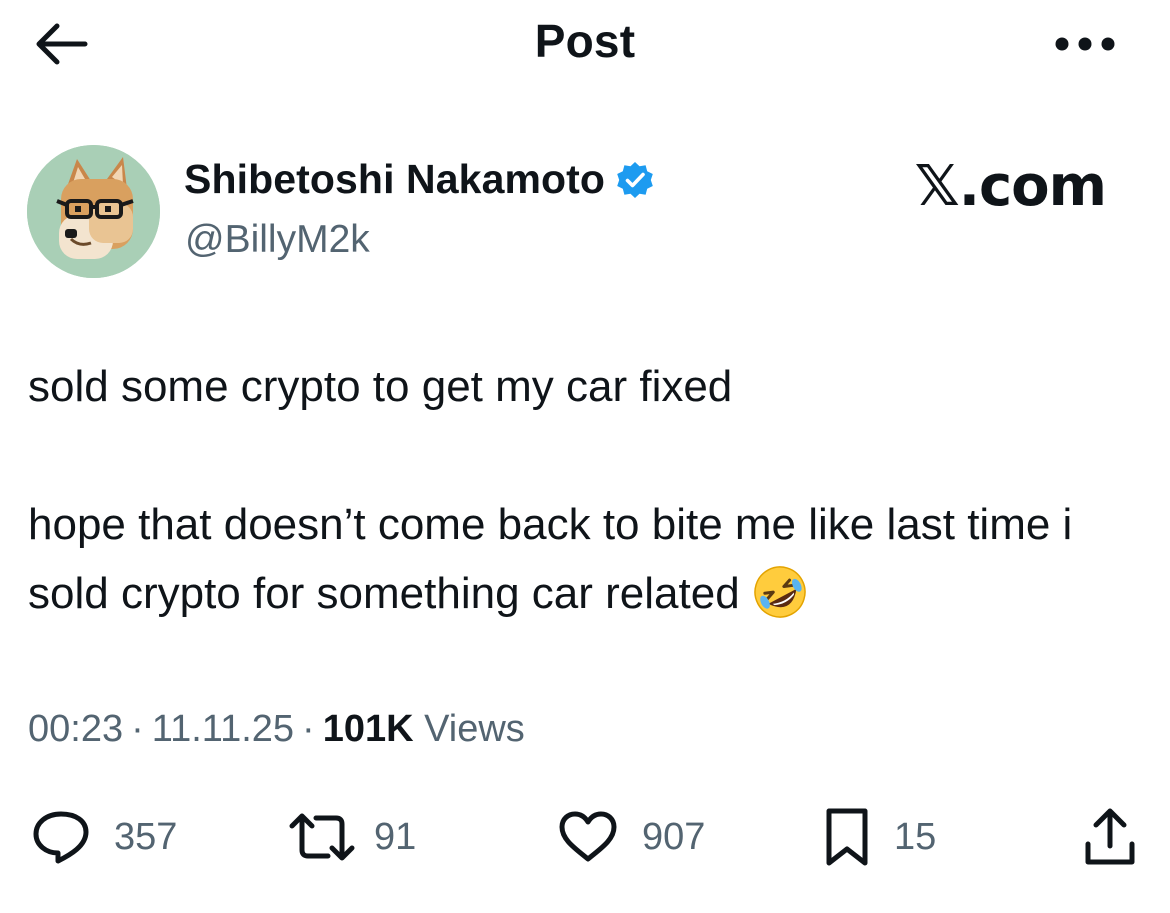  What do you see at coordinates (61, 837) in the screenshot?
I see `reply-icon` at bounding box center [61, 837].